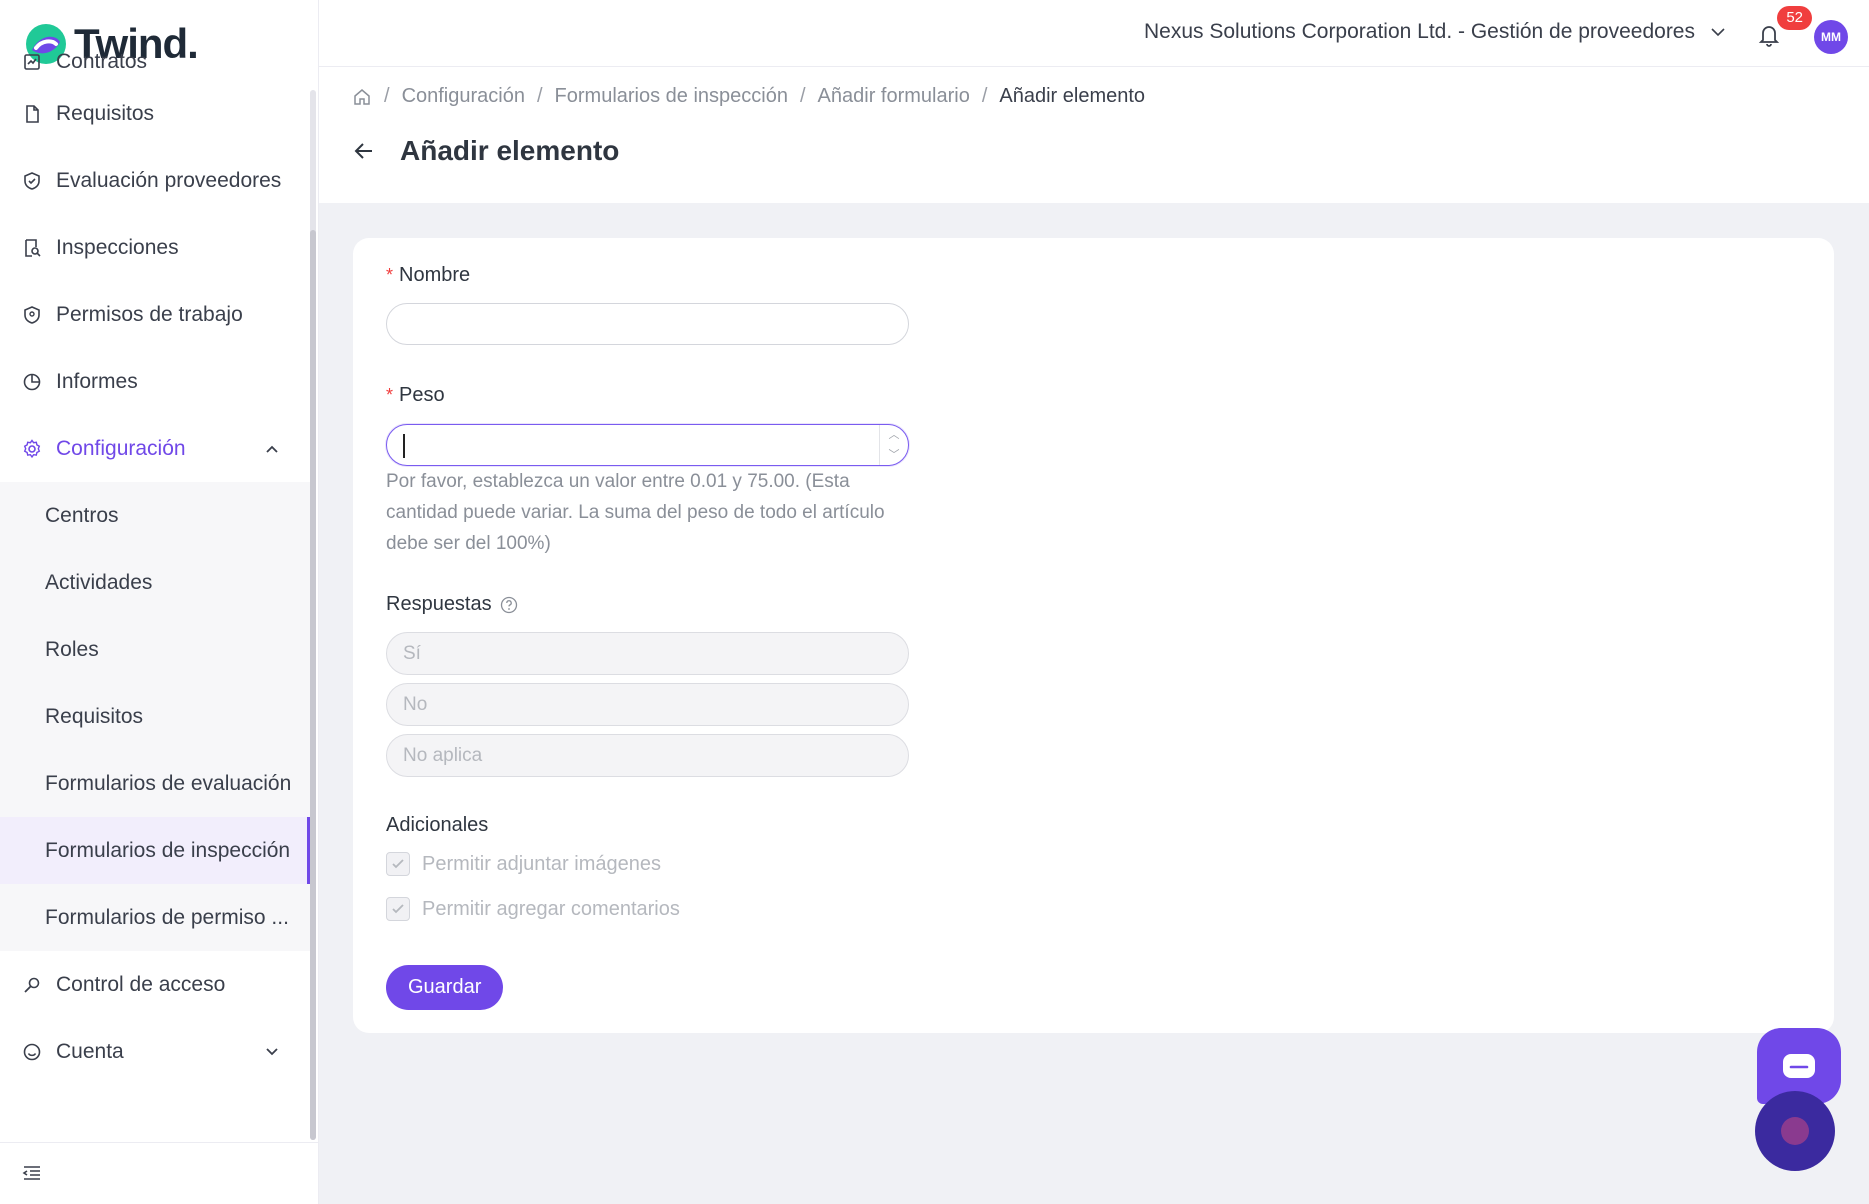 This screenshot has height=1204, width=1869. I want to click on breadcrumb-link: Configuración, so click(463, 96).